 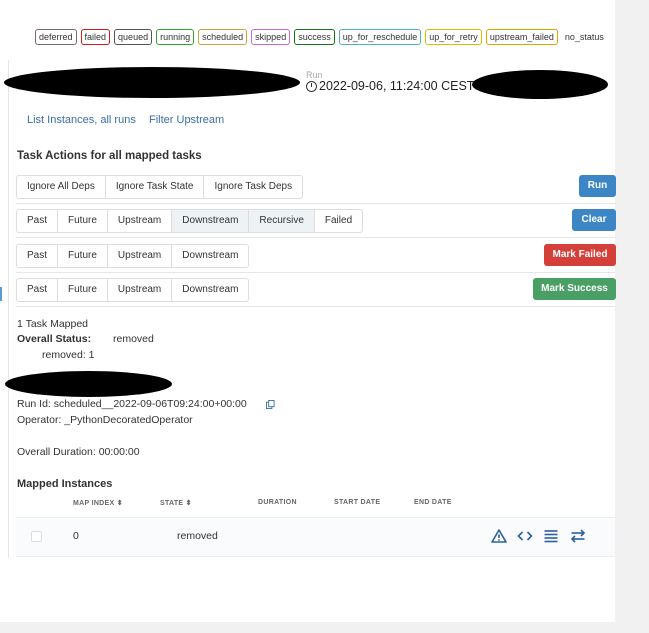 I want to click on mark-failed-options-group: Past Future Upstream Downstream, so click(x=133, y=256).